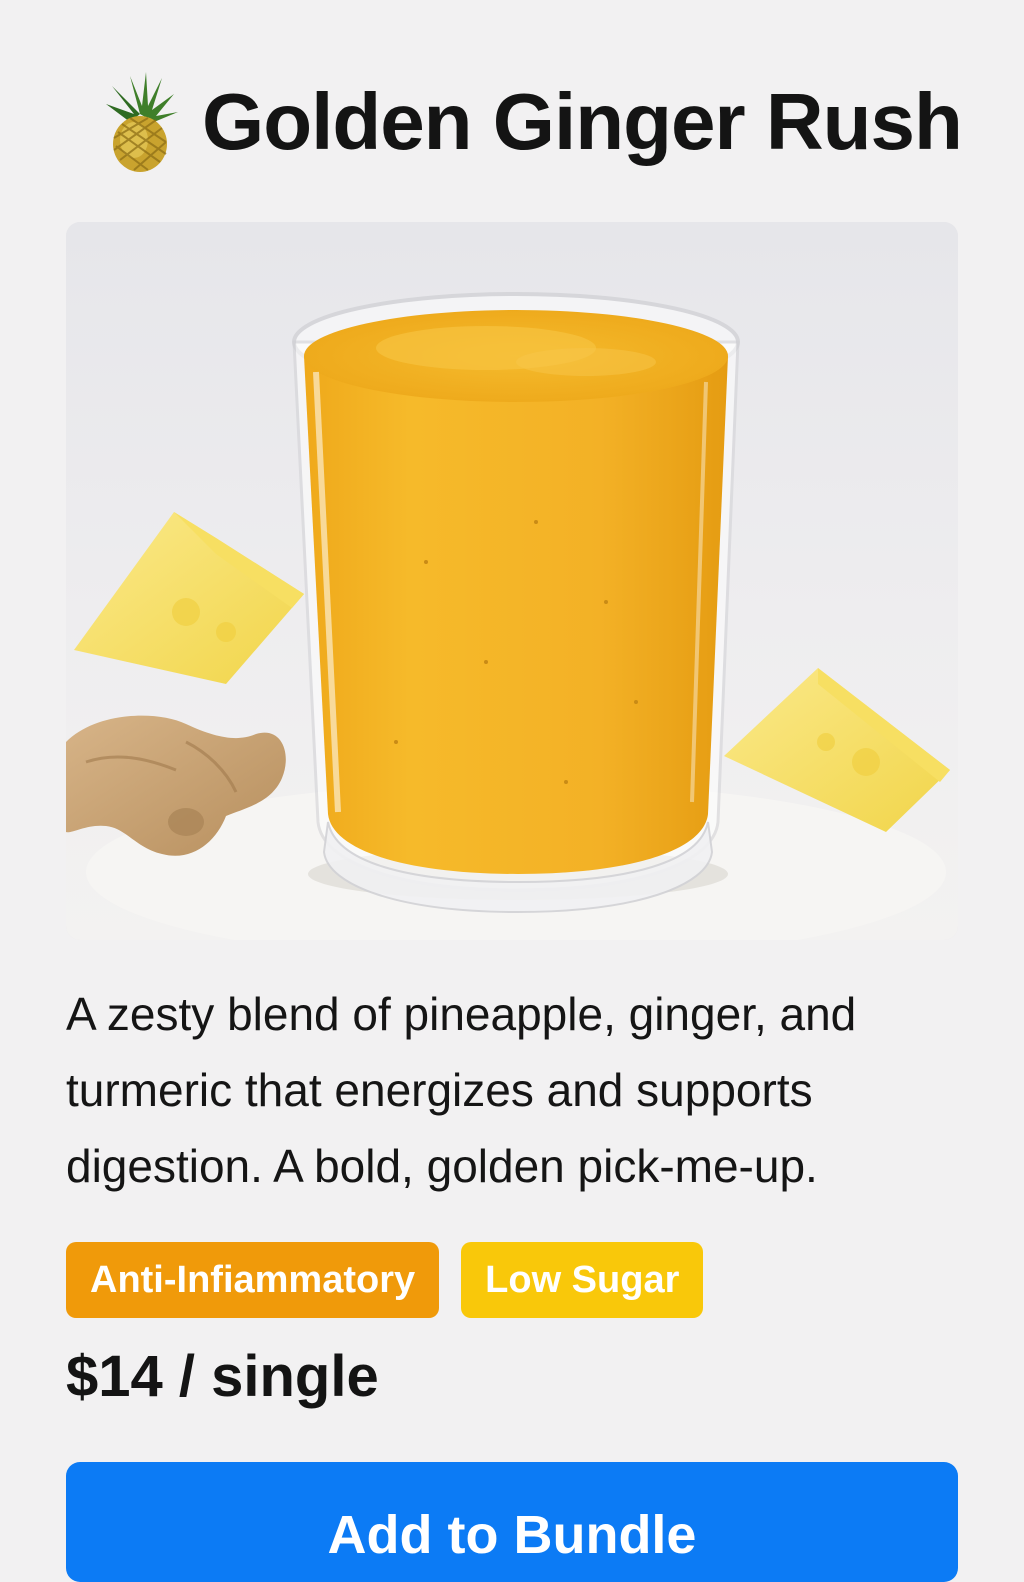 This screenshot has height=1582, width=1024. I want to click on page-header: Golden Ginger Rush, so click(531, 122).